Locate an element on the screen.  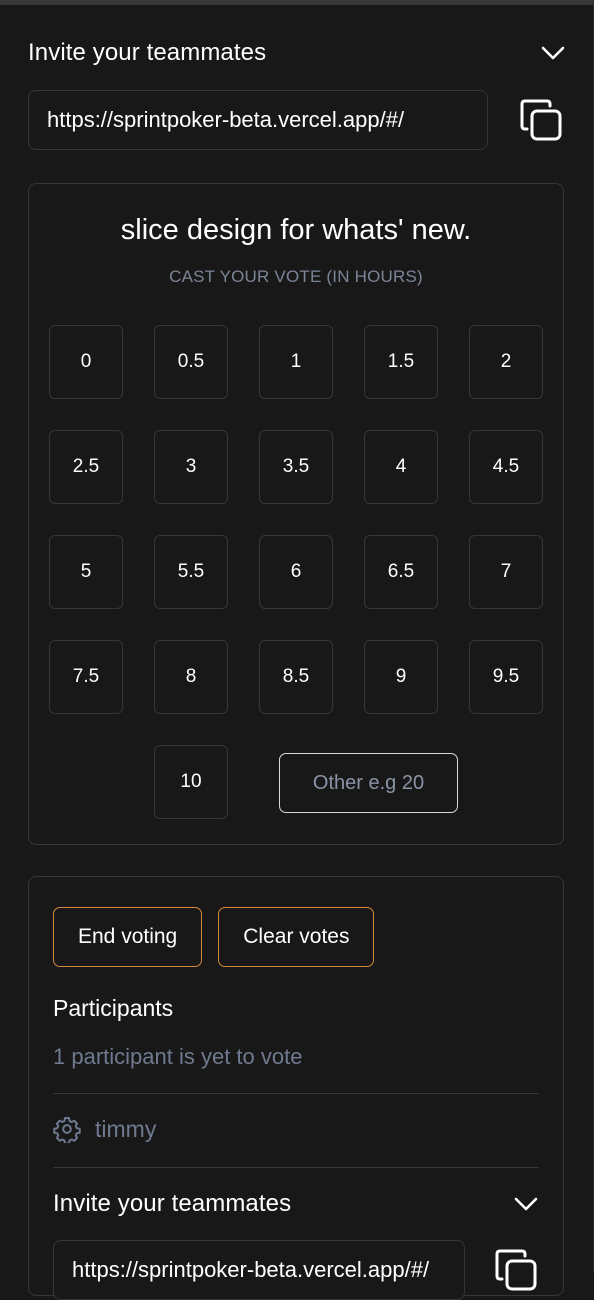
vote-option-0: 0 is located at coordinates (86, 362).